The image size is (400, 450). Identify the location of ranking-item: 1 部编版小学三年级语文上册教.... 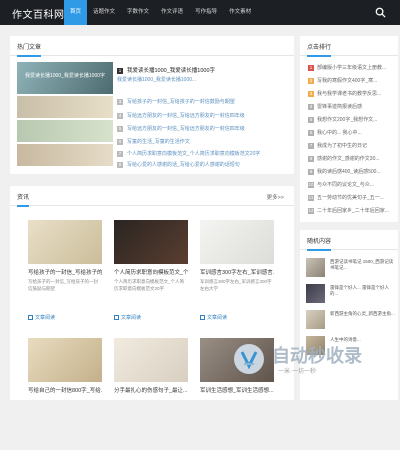
(351, 67).